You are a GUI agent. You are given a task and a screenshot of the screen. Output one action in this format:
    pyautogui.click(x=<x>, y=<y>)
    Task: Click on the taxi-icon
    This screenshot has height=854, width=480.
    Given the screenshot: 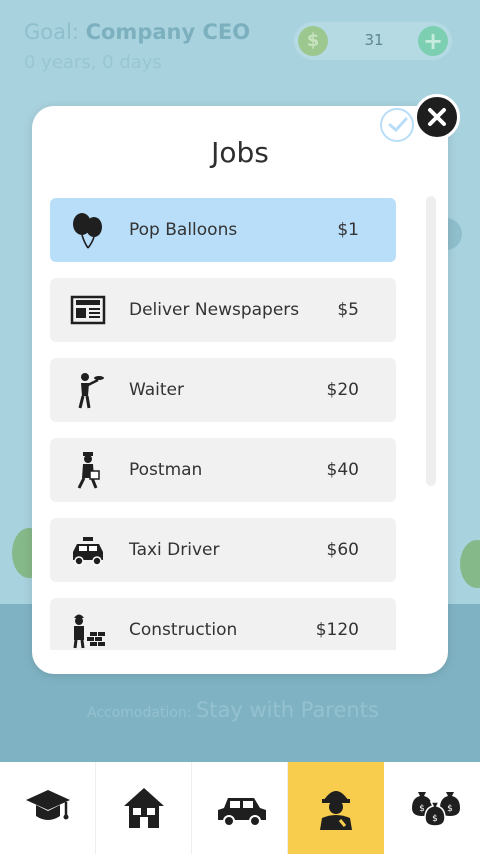 What is the action you would take?
    pyautogui.click(x=88, y=551)
    